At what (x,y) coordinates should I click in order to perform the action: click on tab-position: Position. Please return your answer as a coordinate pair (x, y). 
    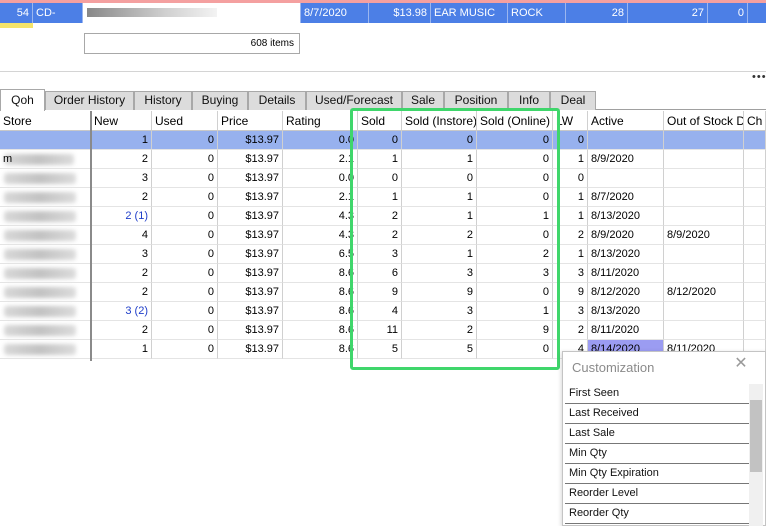
    Looking at the image, I should click on (476, 100).